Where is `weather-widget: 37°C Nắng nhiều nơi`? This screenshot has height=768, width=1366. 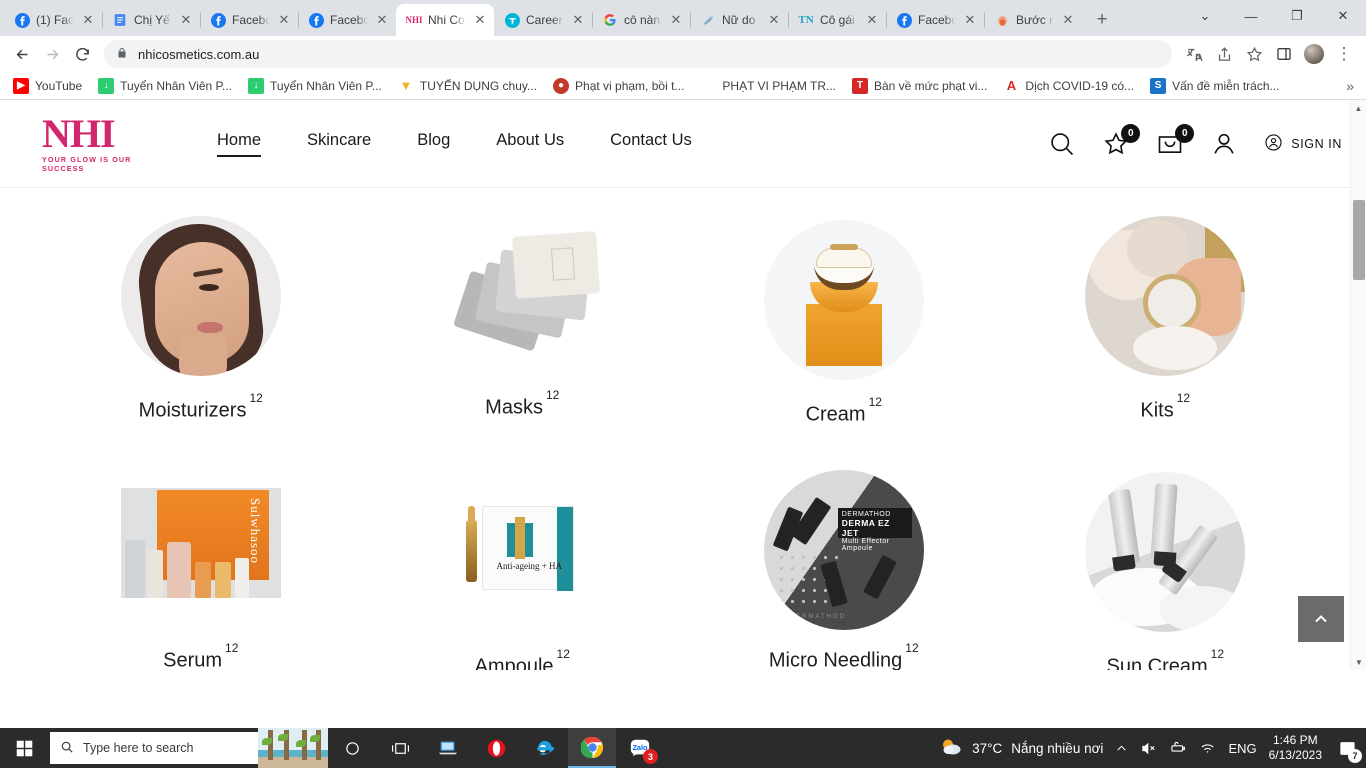 weather-widget: 37°C Nắng nhiều nơi is located at coordinates (1021, 748).